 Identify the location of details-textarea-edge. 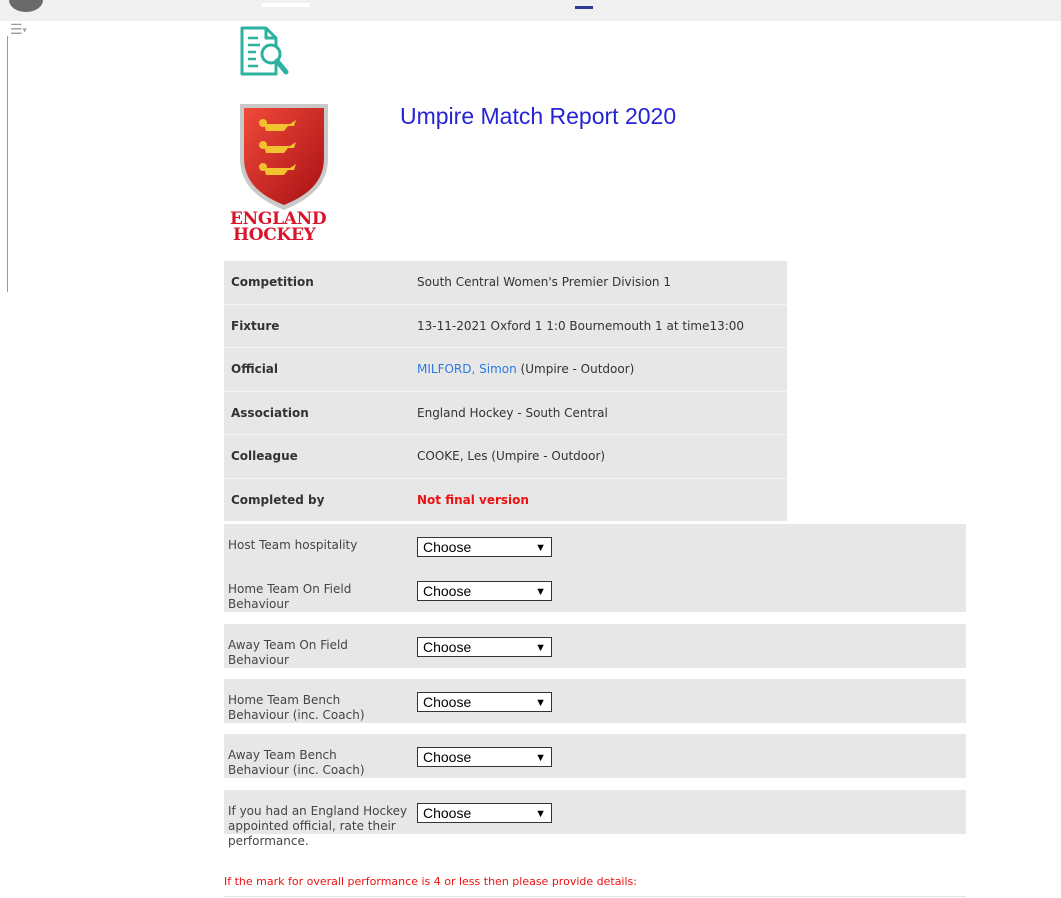
(595, 896).